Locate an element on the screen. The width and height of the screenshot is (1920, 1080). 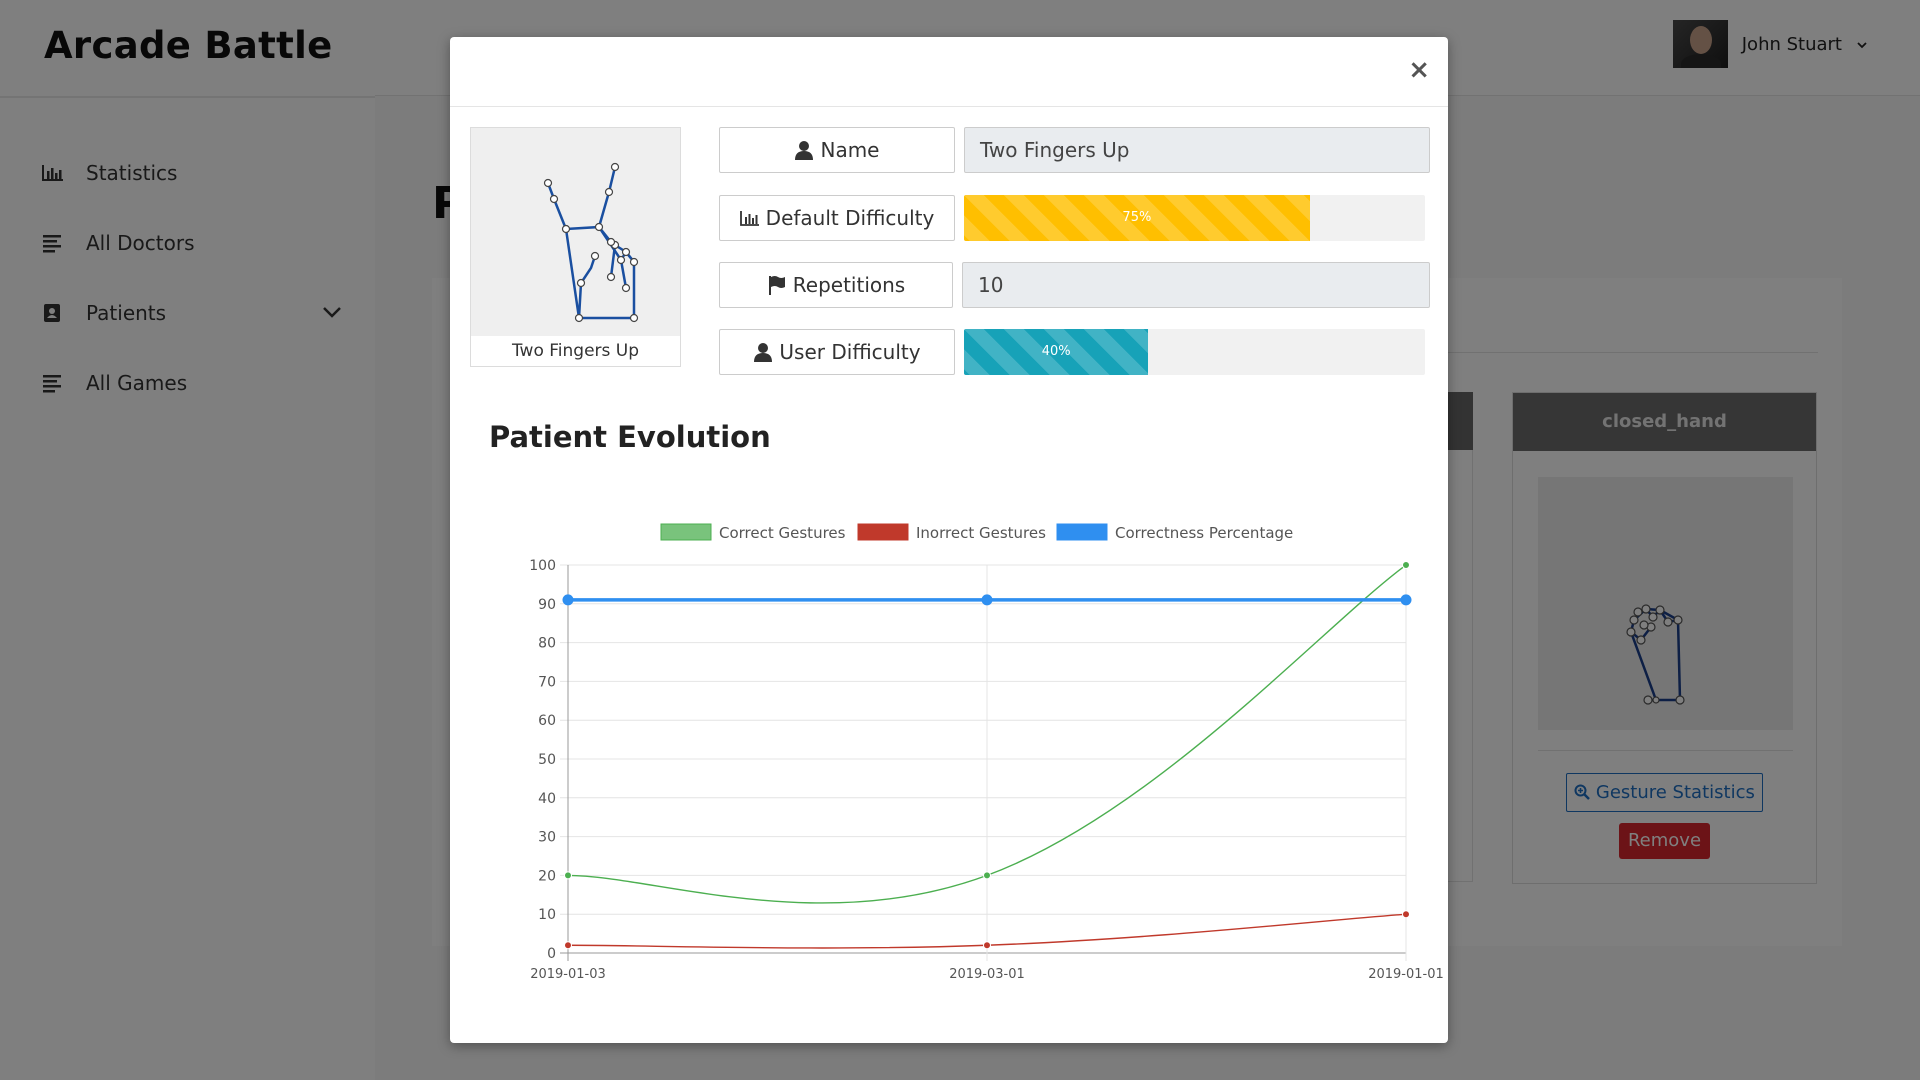
default-difficulty-label: Default Difficulty is located at coordinates (837, 218).